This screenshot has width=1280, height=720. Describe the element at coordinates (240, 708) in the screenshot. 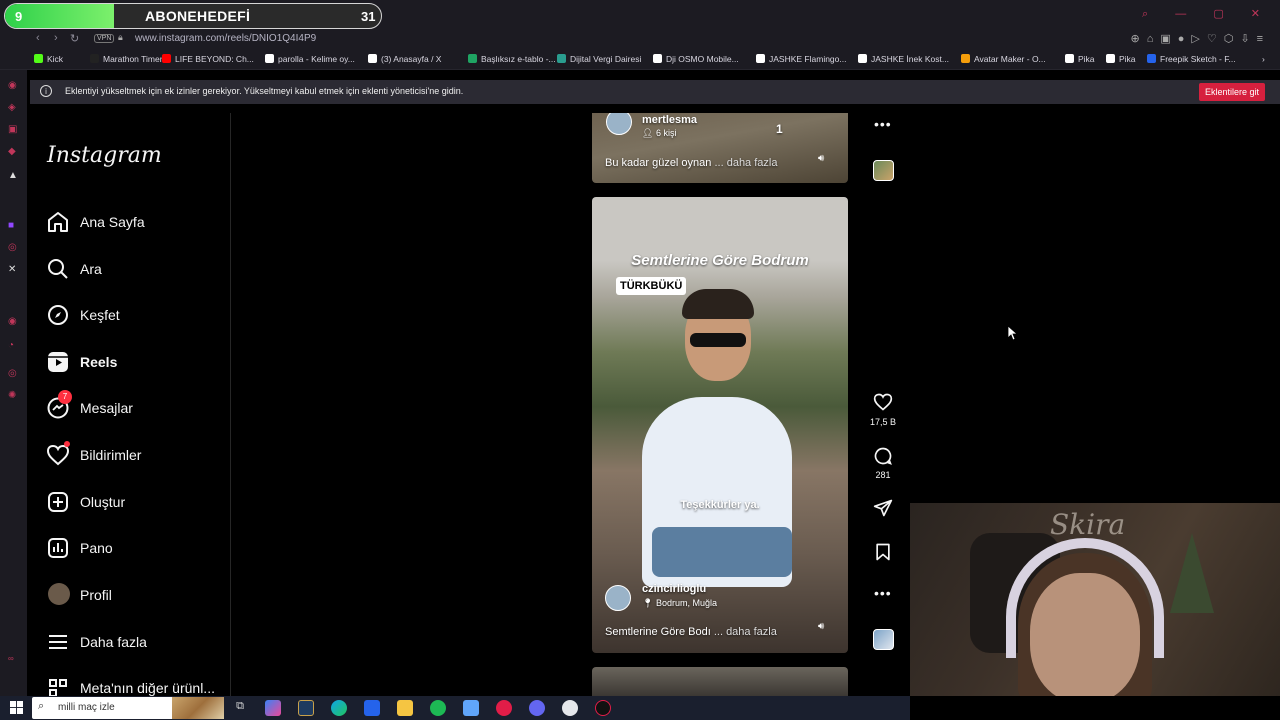

I see `task-view-icon: ⧉` at that location.